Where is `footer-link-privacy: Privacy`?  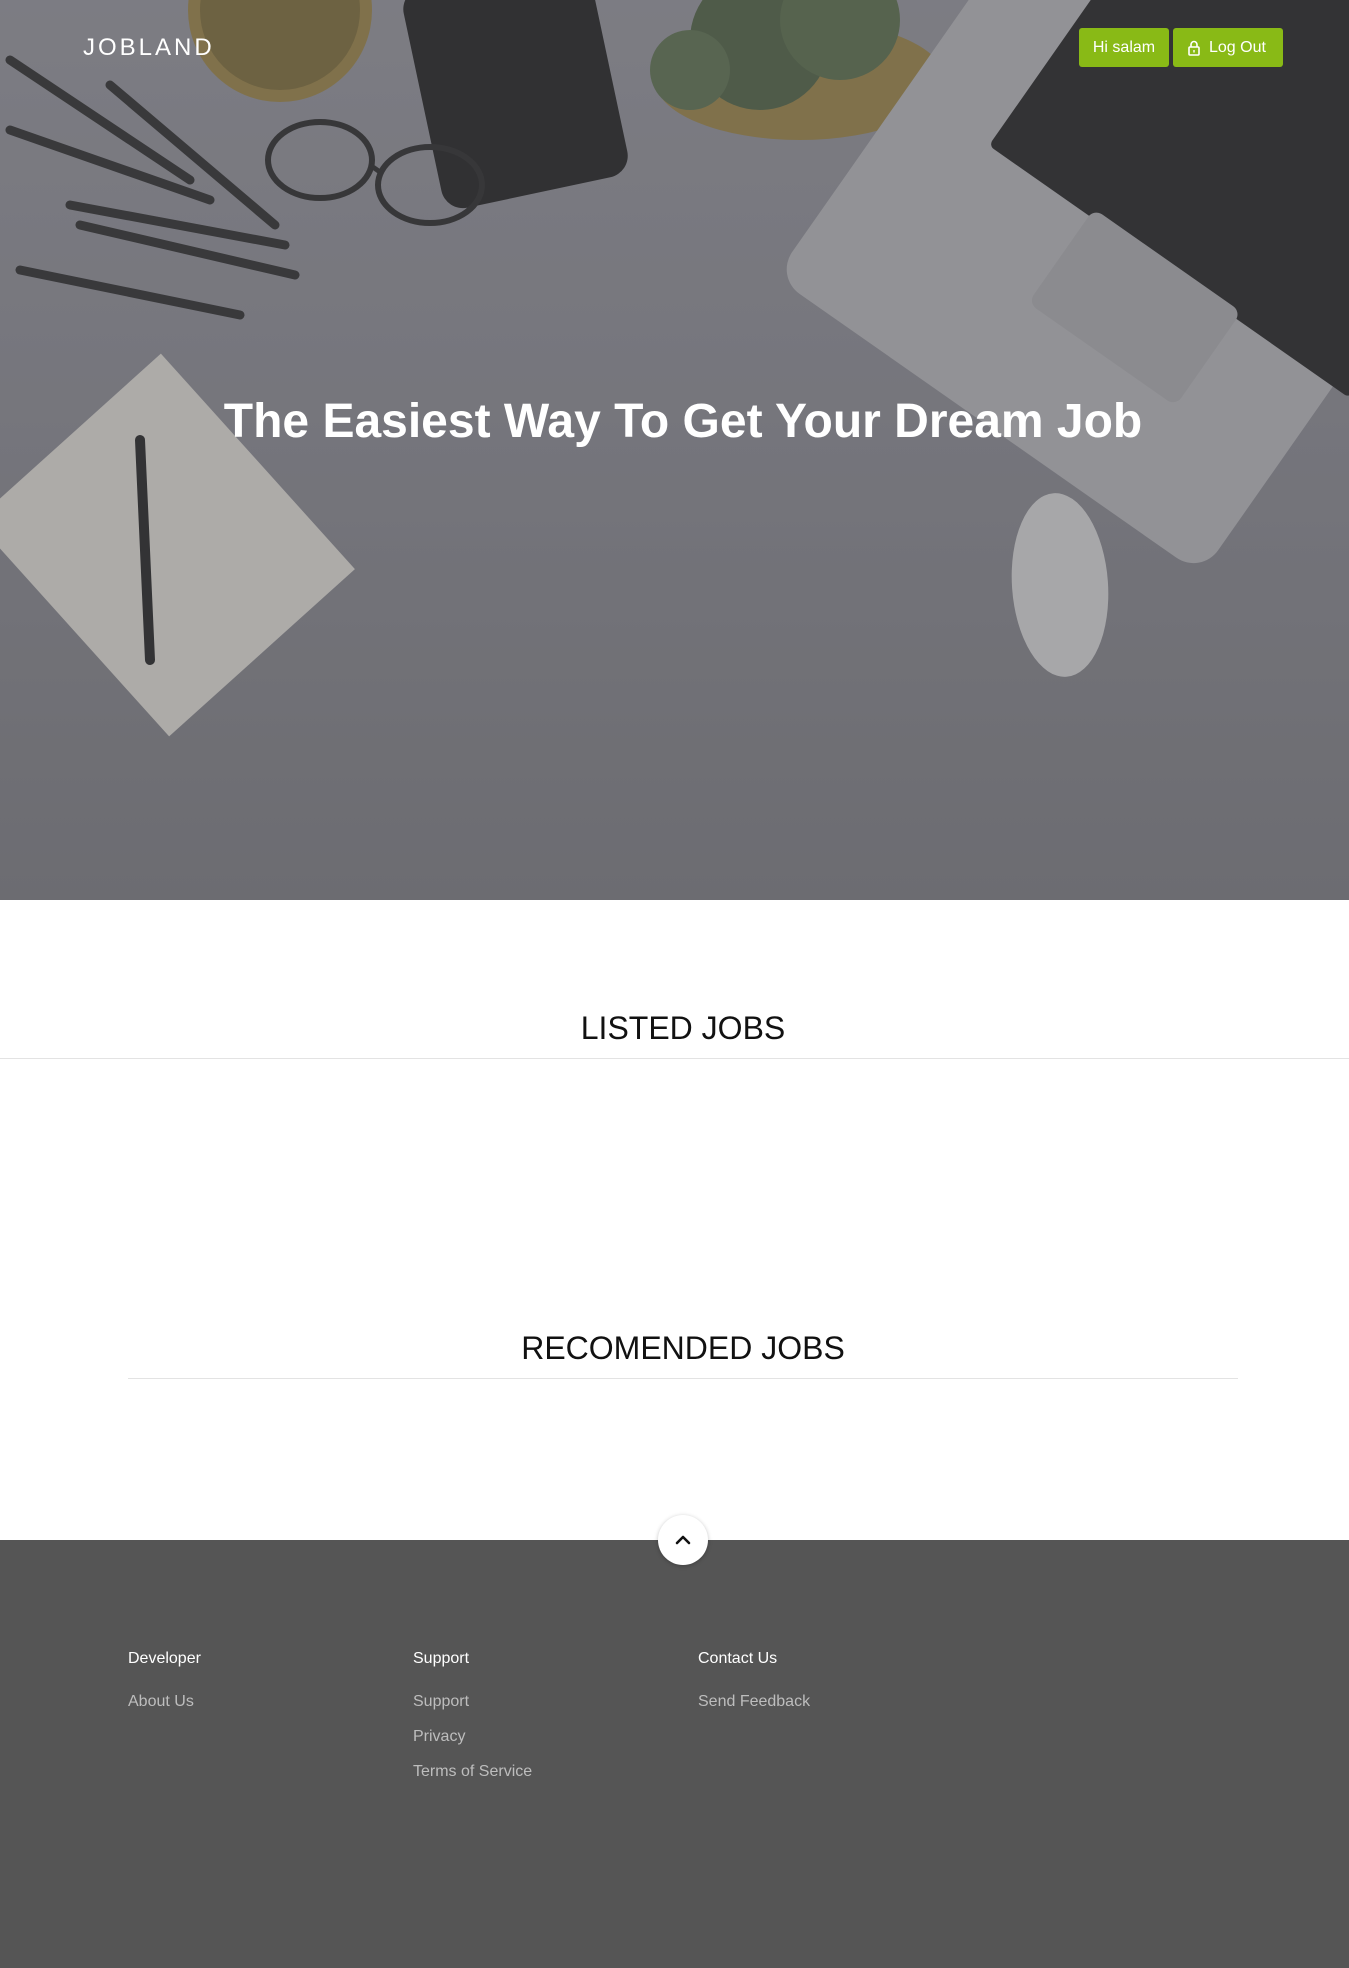 footer-link-privacy: Privacy is located at coordinates (472, 1744).